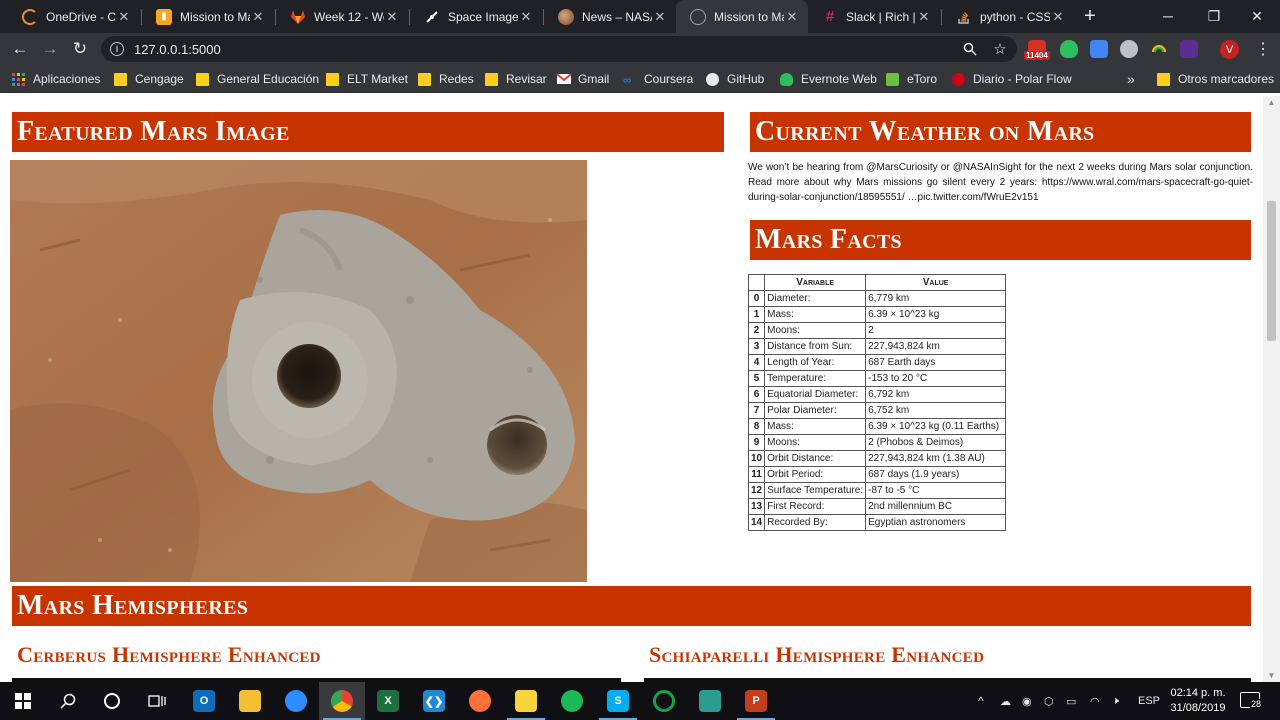  What do you see at coordinates (756, 298) in the screenshot?
I see `row-index: 0` at bounding box center [756, 298].